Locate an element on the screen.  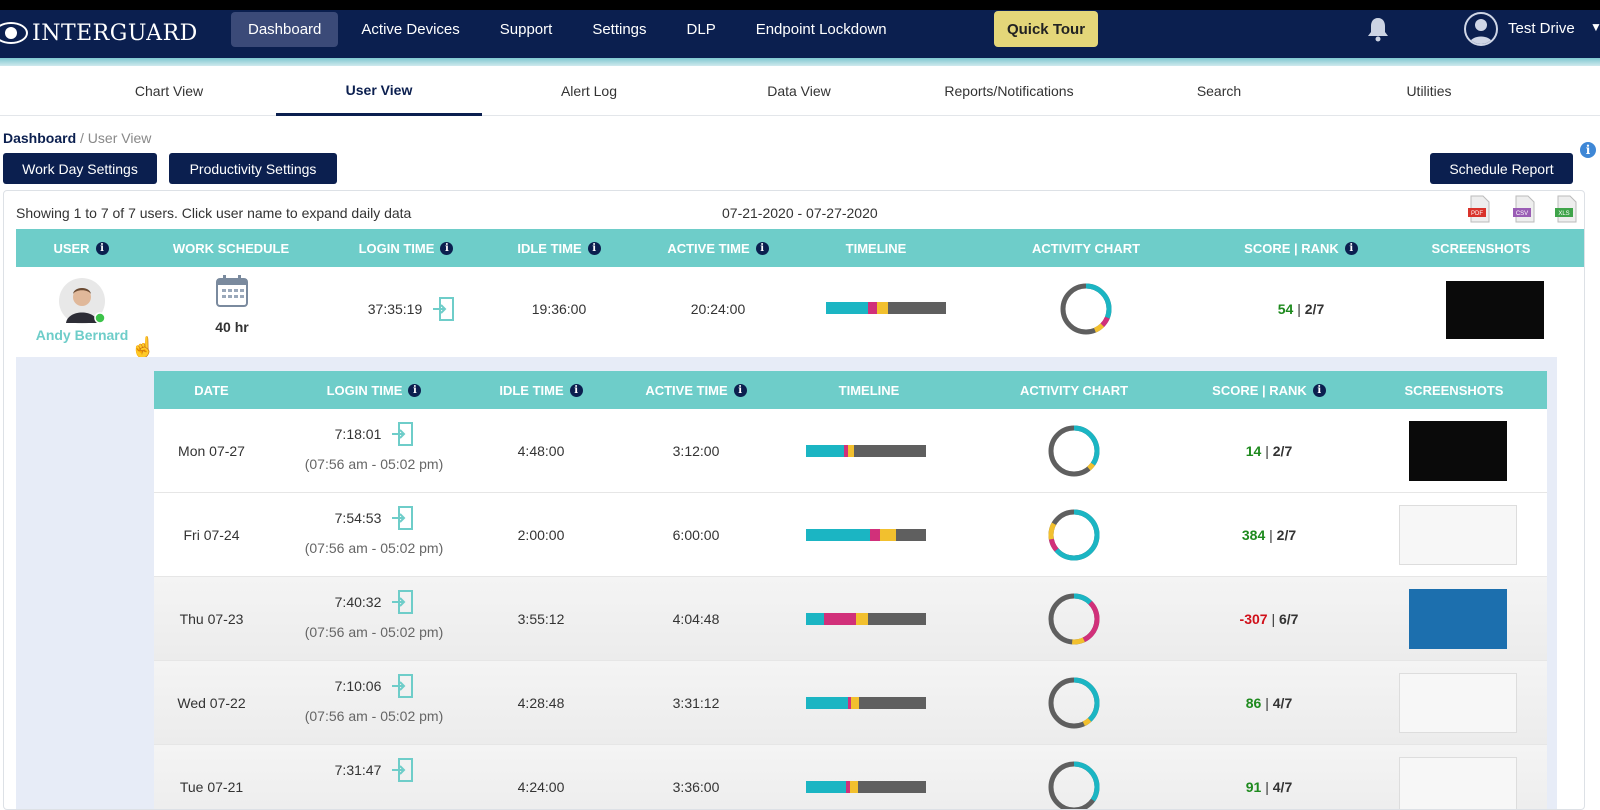
bell-icon is located at coordinates (1378, 29).